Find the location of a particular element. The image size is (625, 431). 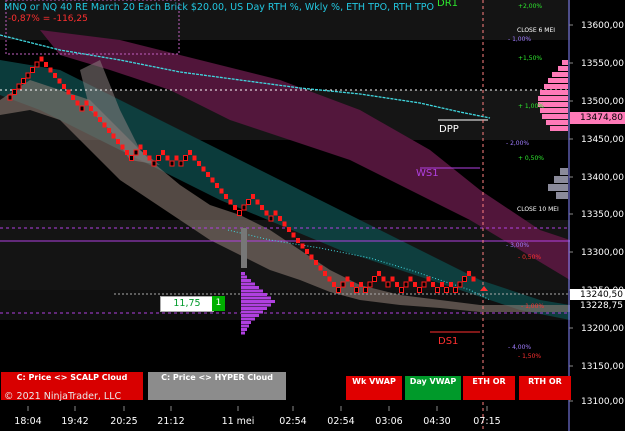

x-tick-label: 18:04 is located at coordinates (27, 421).